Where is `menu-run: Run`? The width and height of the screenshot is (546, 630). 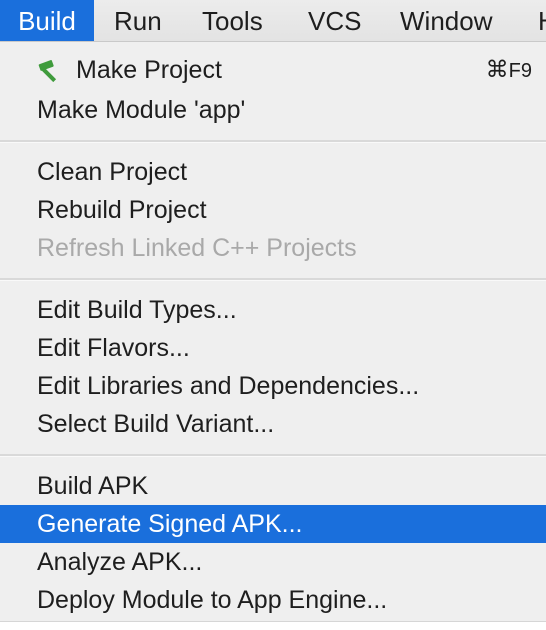 menu-run: Run is located at coordinates (138, 20).